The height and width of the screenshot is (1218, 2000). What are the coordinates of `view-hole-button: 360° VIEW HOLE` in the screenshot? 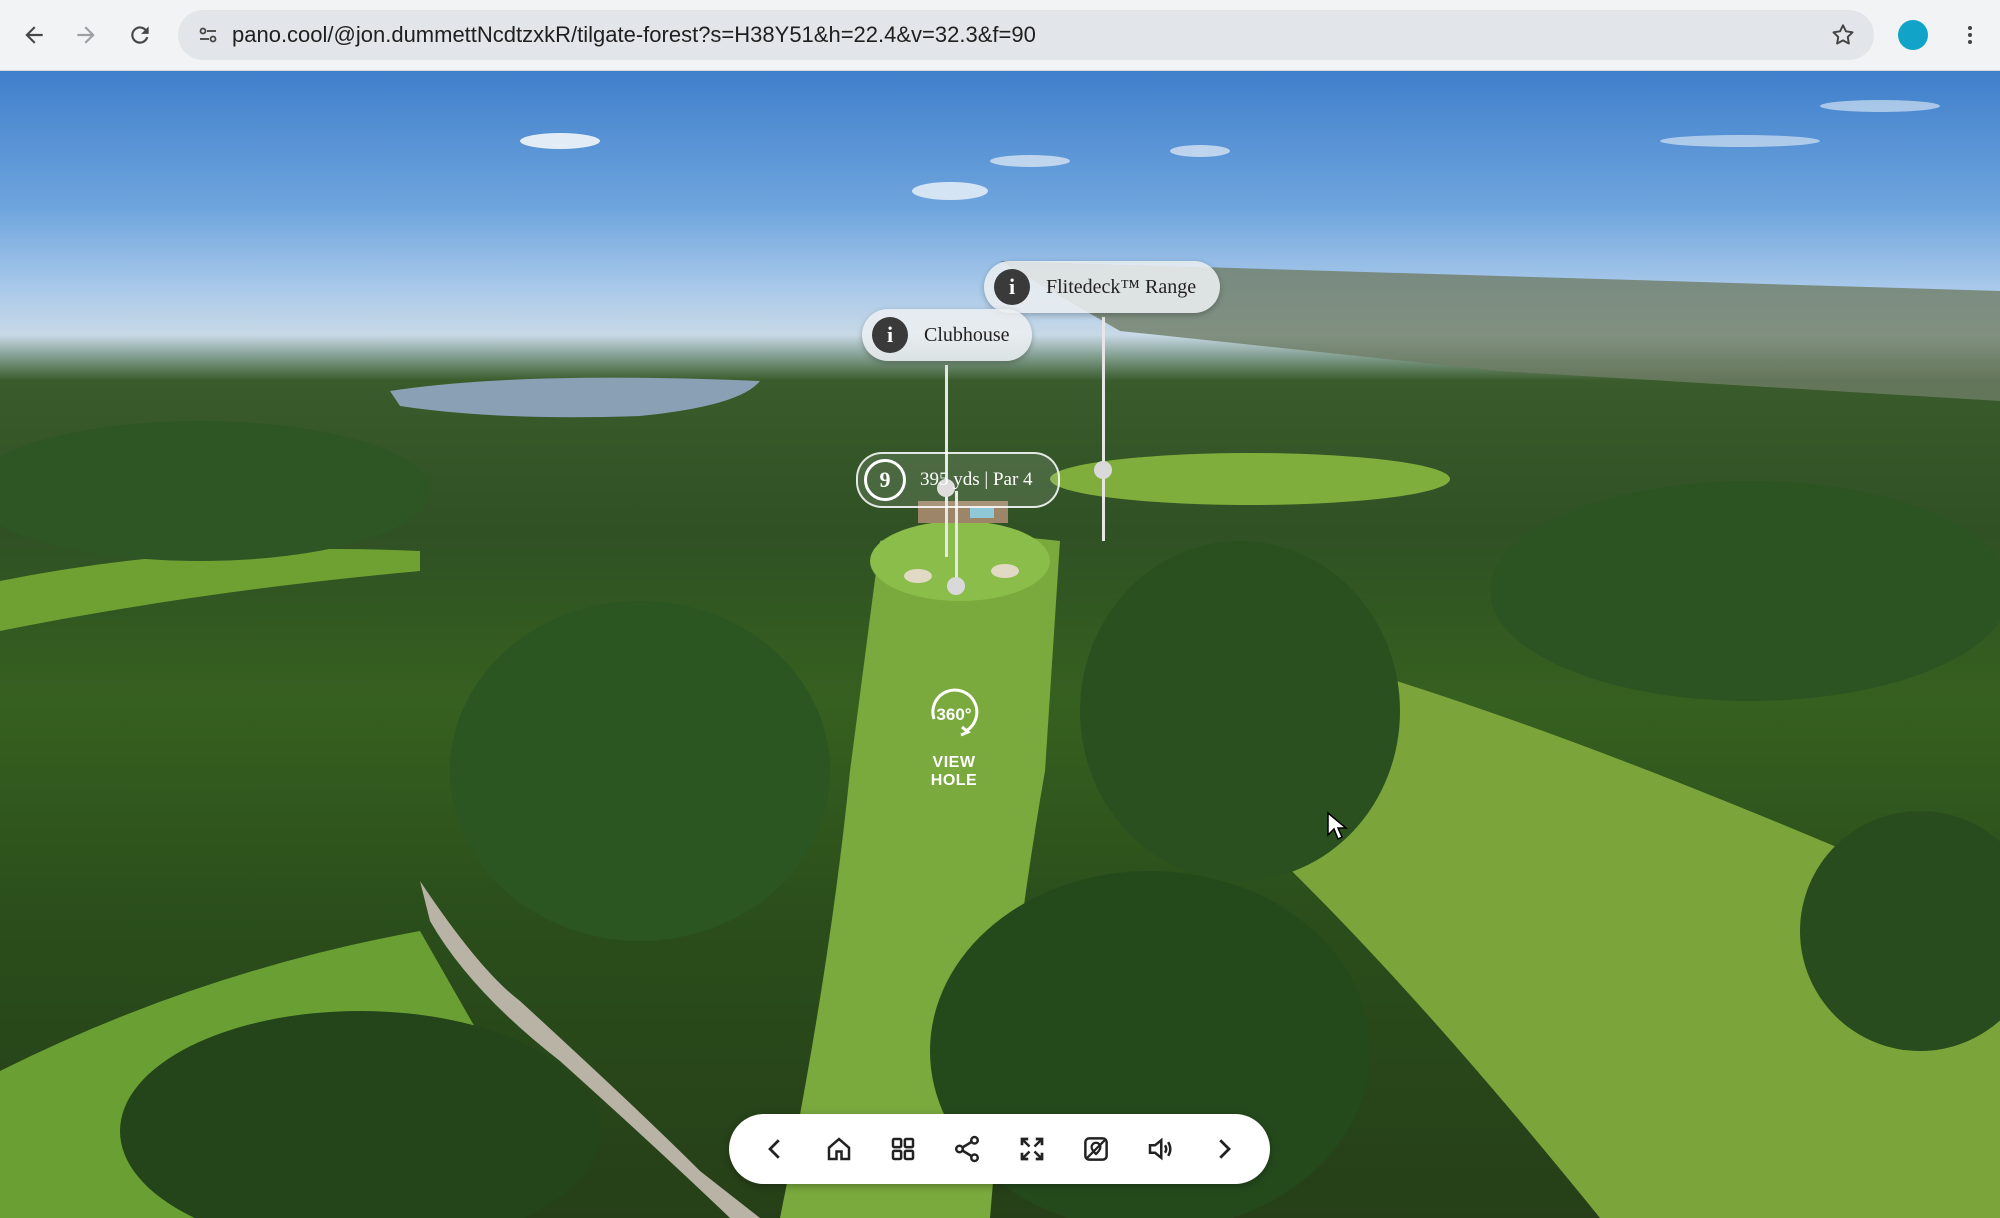 It's located at (954, 737).